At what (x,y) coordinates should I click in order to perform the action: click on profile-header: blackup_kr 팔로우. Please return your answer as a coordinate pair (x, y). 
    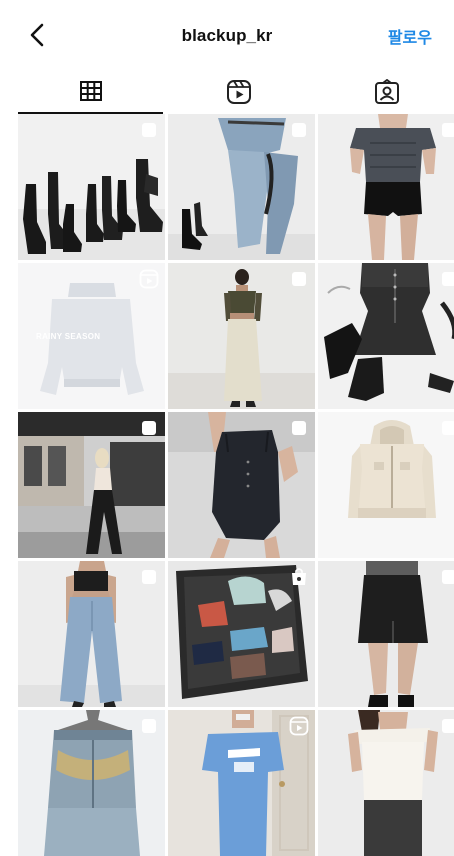
    Looking at the image, I should click on (227, 33).